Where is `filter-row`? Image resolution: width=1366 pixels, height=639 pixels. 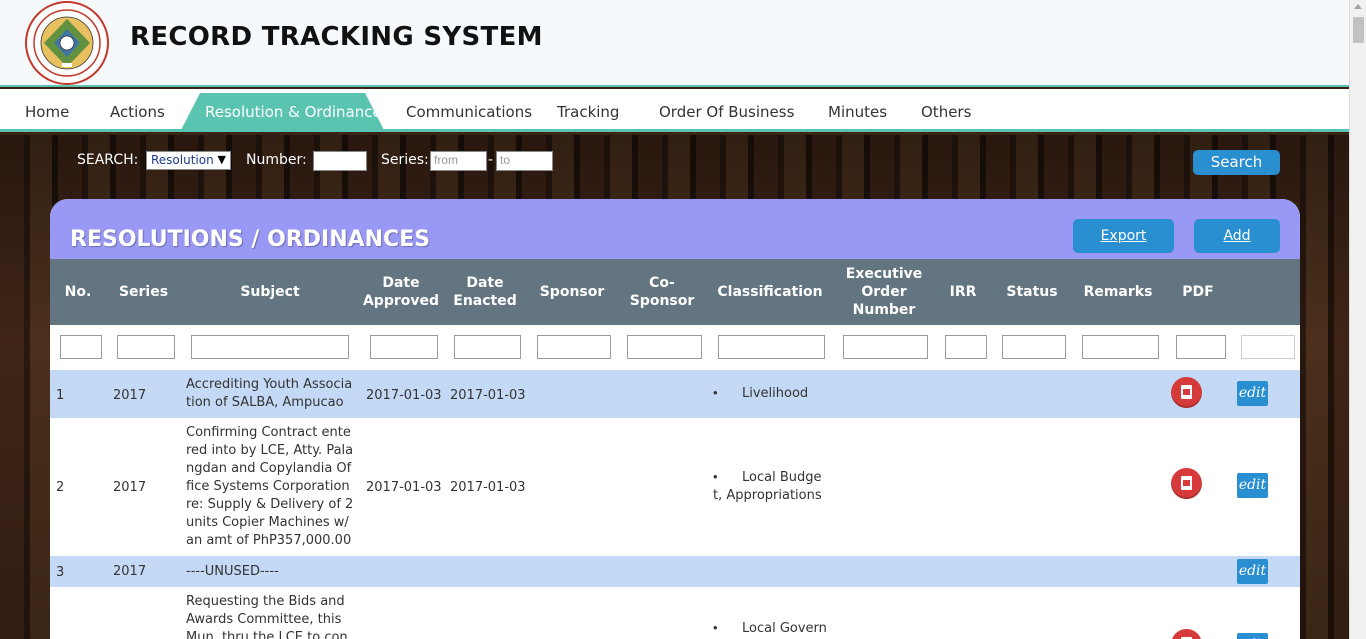
filter-row is located at coordinates (675, 347).